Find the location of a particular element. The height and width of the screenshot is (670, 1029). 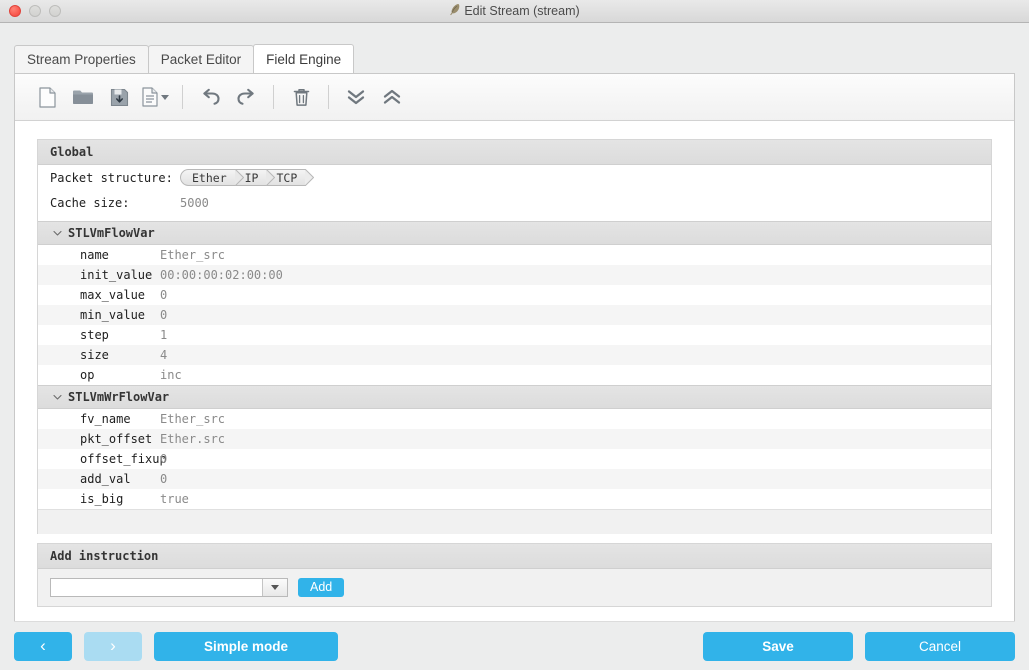

row-value: inc is located at coordinates (171, 375).